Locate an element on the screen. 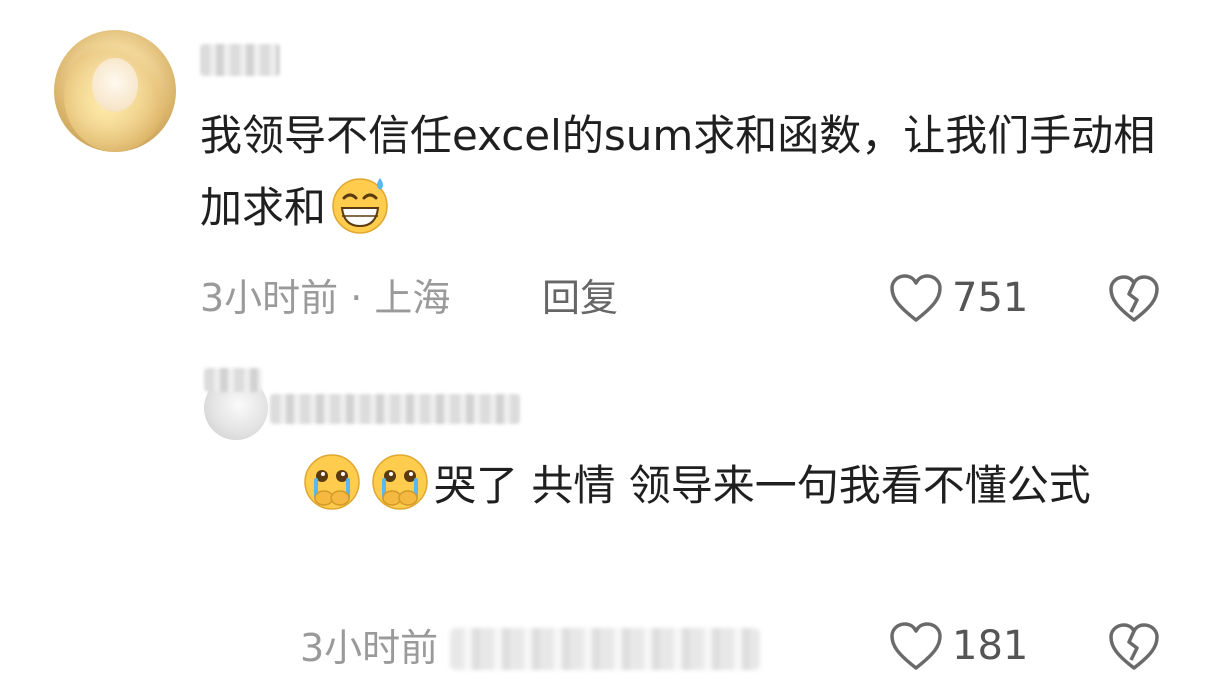  comment-text: 哭了 共情 领导来一句我看不懂公式 is located at coordinates (738, 486).